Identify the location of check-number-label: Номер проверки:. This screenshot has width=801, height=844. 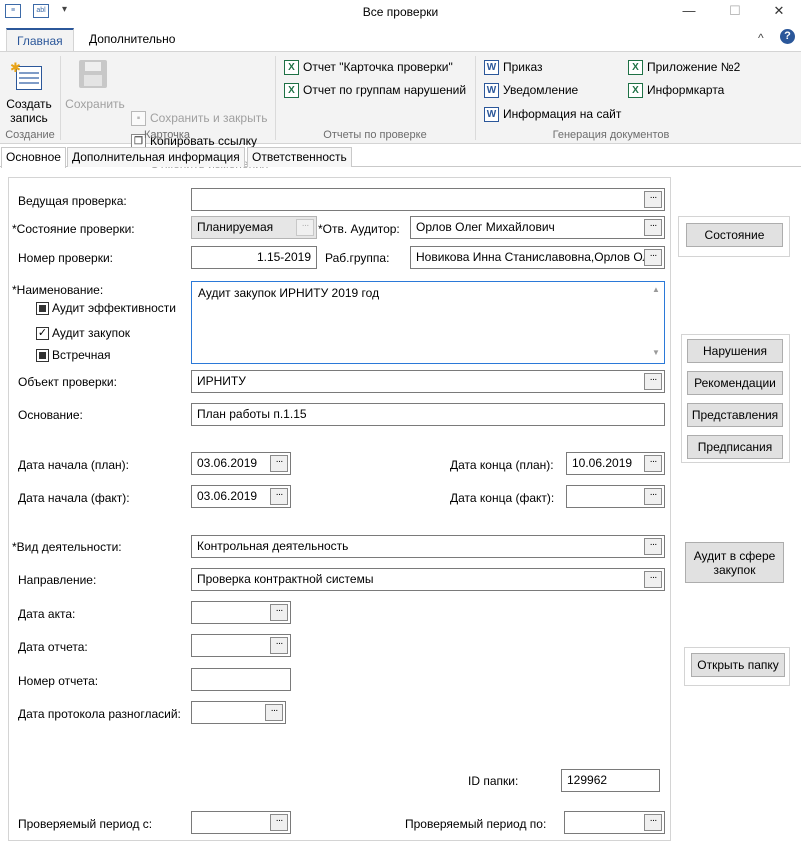
(65, 258).